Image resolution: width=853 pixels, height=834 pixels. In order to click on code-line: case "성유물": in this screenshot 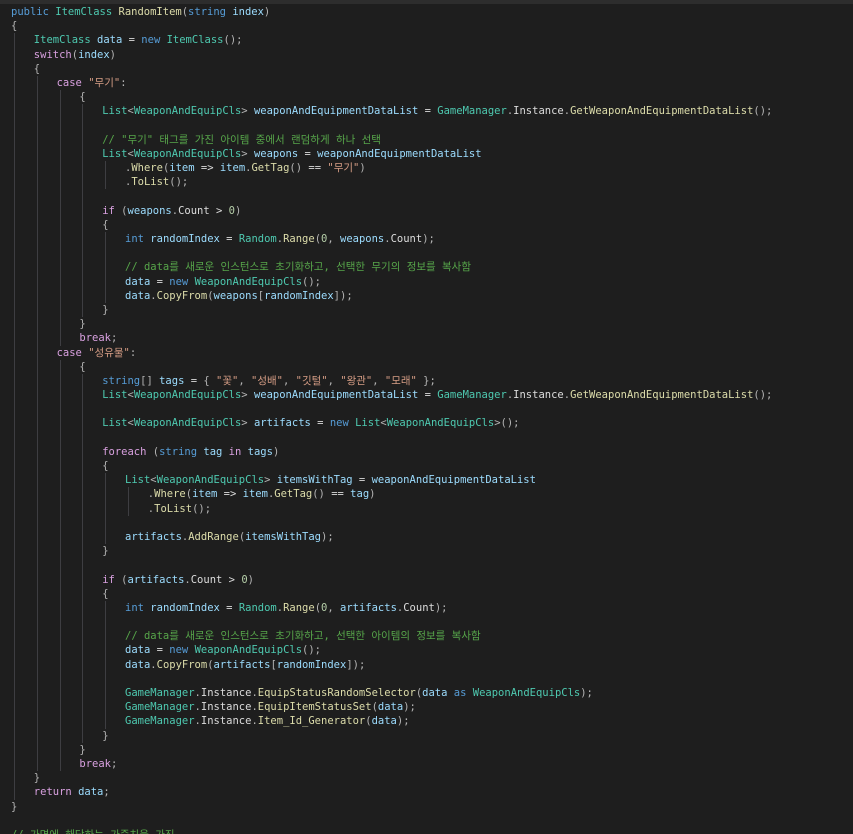, I will do `click(426, 352)`.